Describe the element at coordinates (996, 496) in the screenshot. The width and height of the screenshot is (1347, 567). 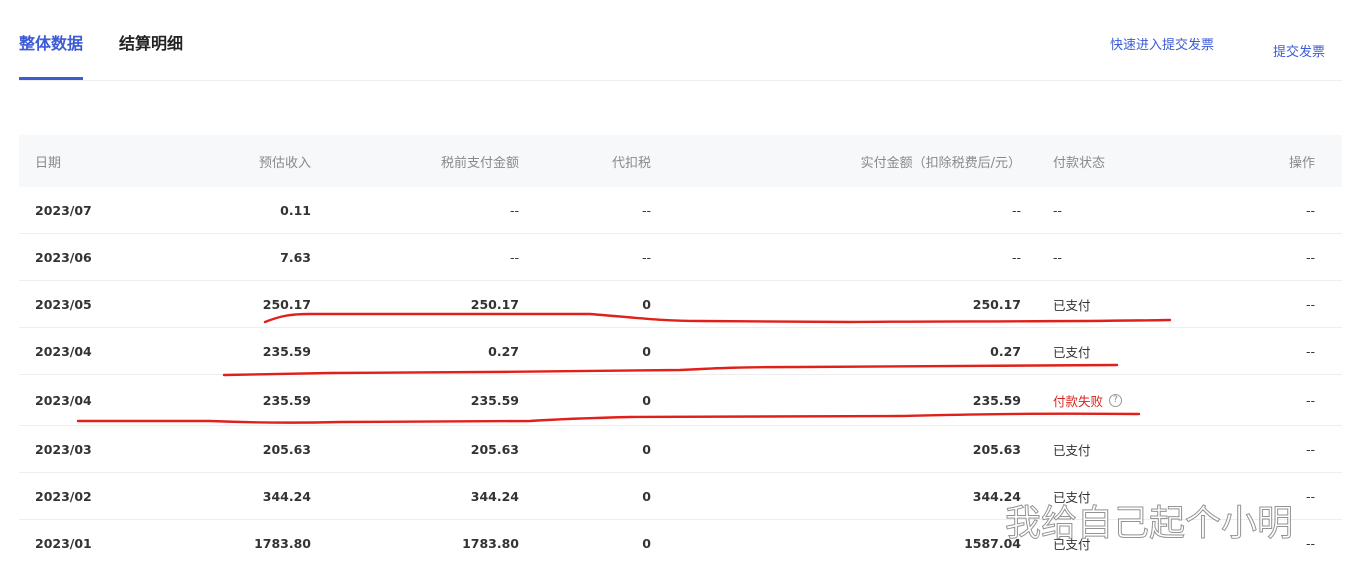
I see `cell-actual-amount: 344.24` at that location.